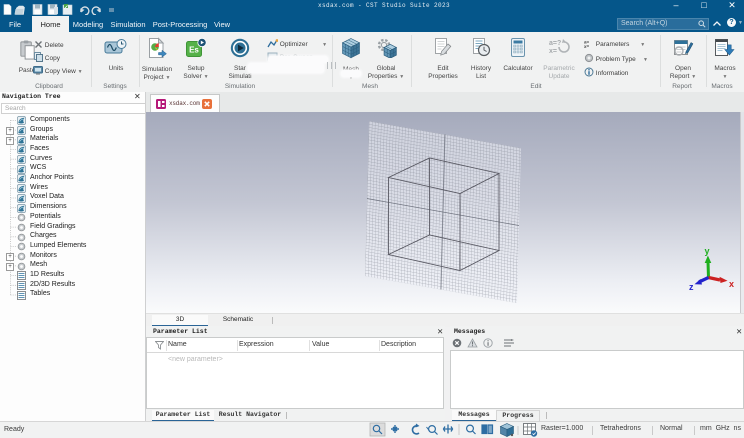 The image size is (744, 438). I want to click on svg-text: x, so click(731, 284).